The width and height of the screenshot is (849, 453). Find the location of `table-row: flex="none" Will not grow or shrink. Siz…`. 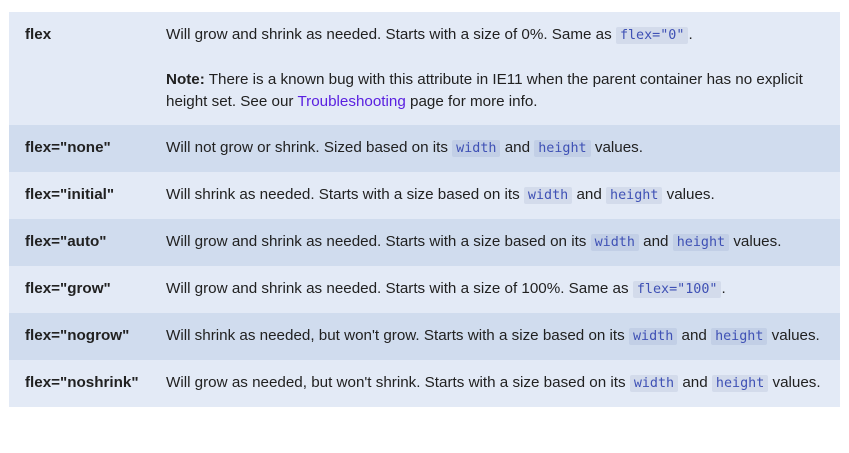

table-row: flex="none" Will not grow or shrink. Siz… is located at coordinates (424, 148).